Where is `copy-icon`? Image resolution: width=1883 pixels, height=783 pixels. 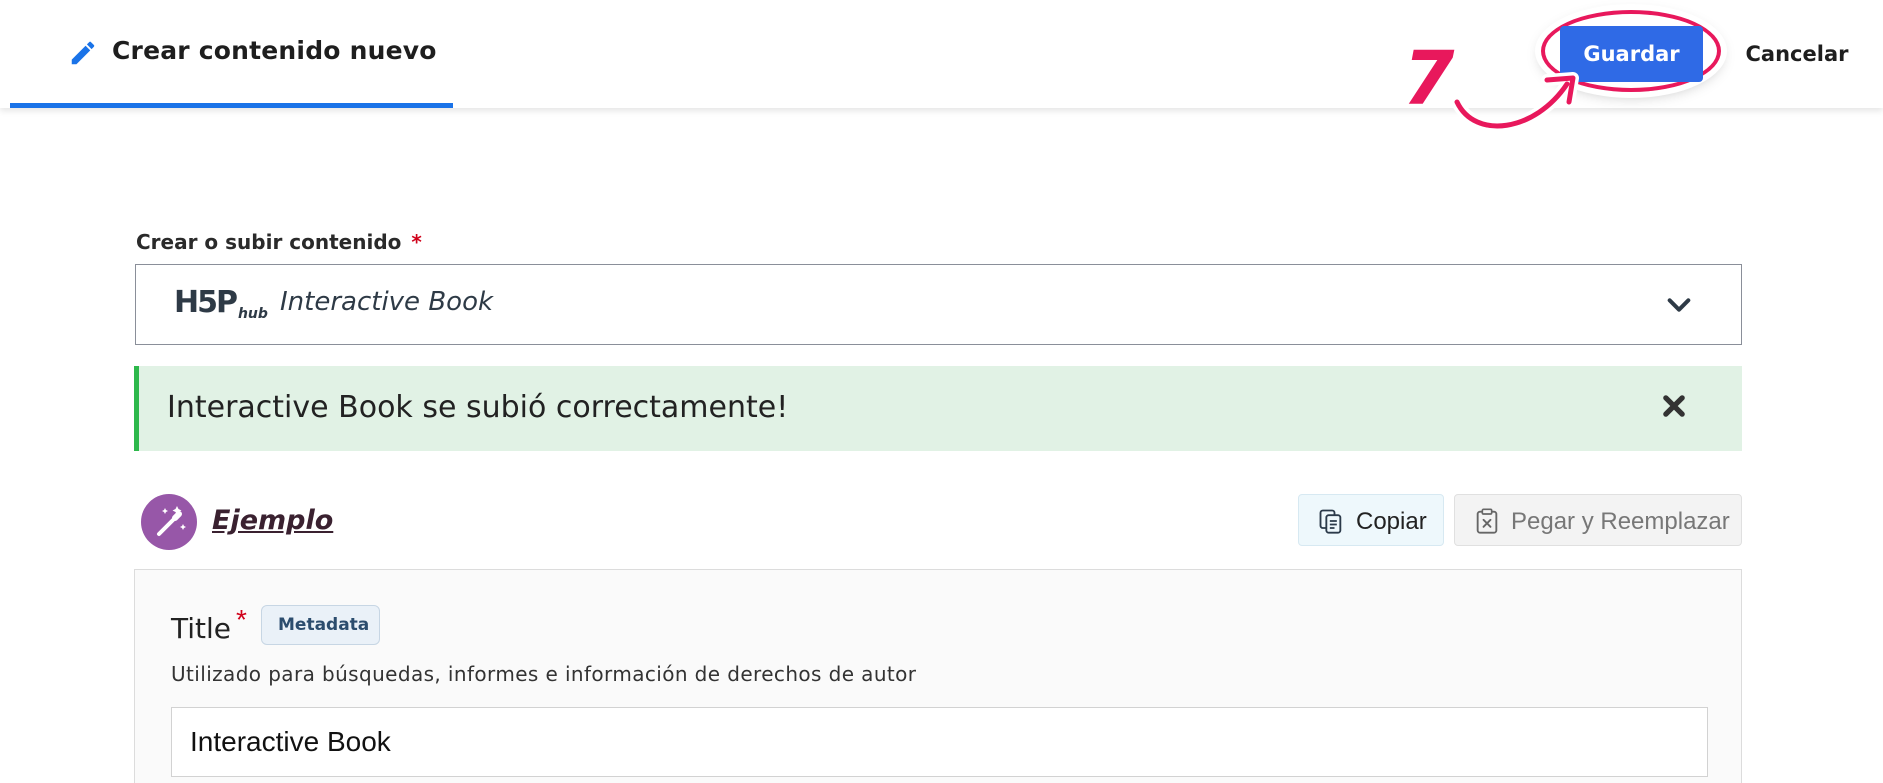 copy-icon is located at coordinates (1330, 521).